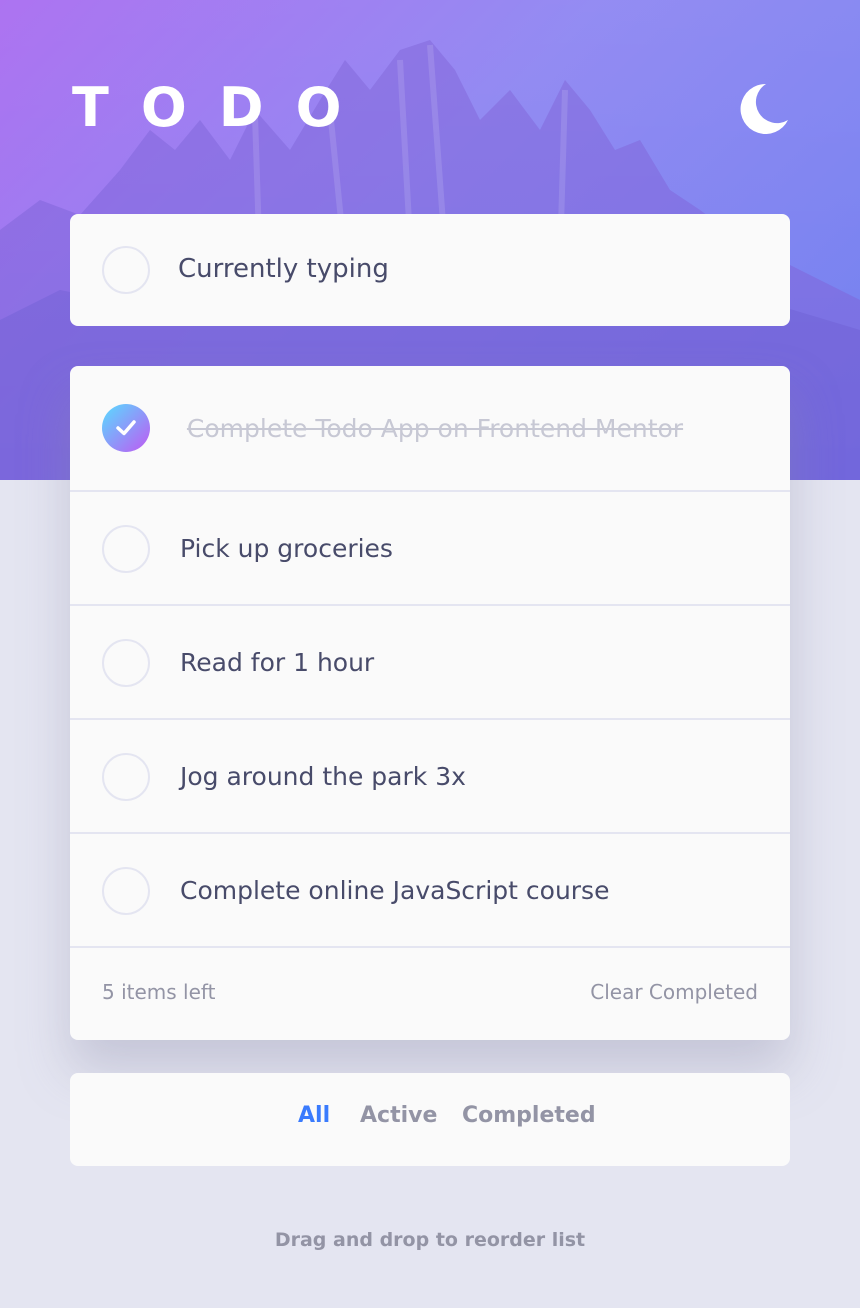  I want to click on new-todo-card, so click(430, 270).